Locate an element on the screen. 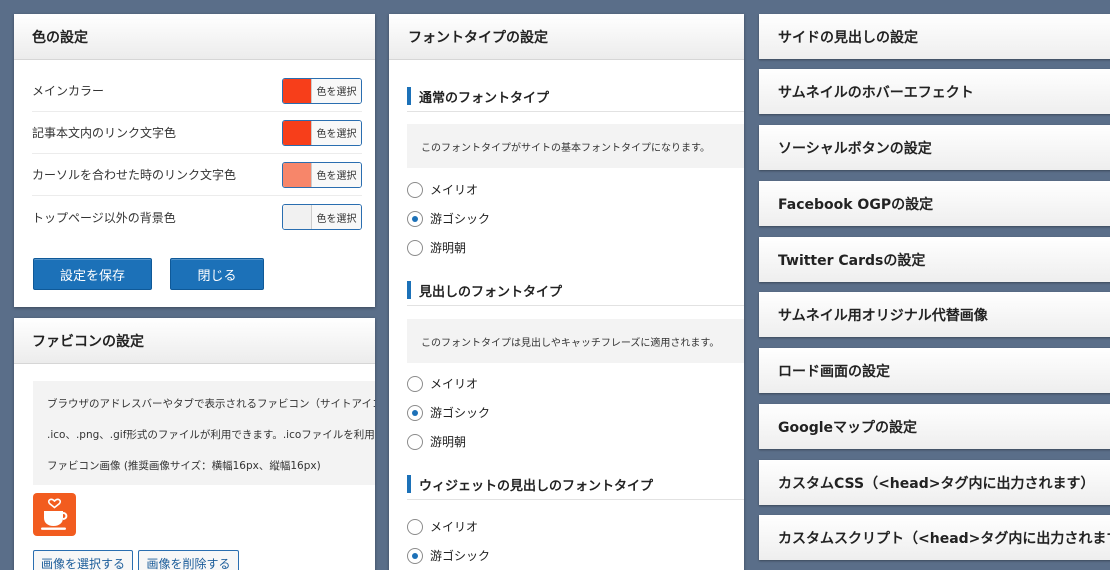  color-row-label: メインカラー is located at coordinates (68, 91).